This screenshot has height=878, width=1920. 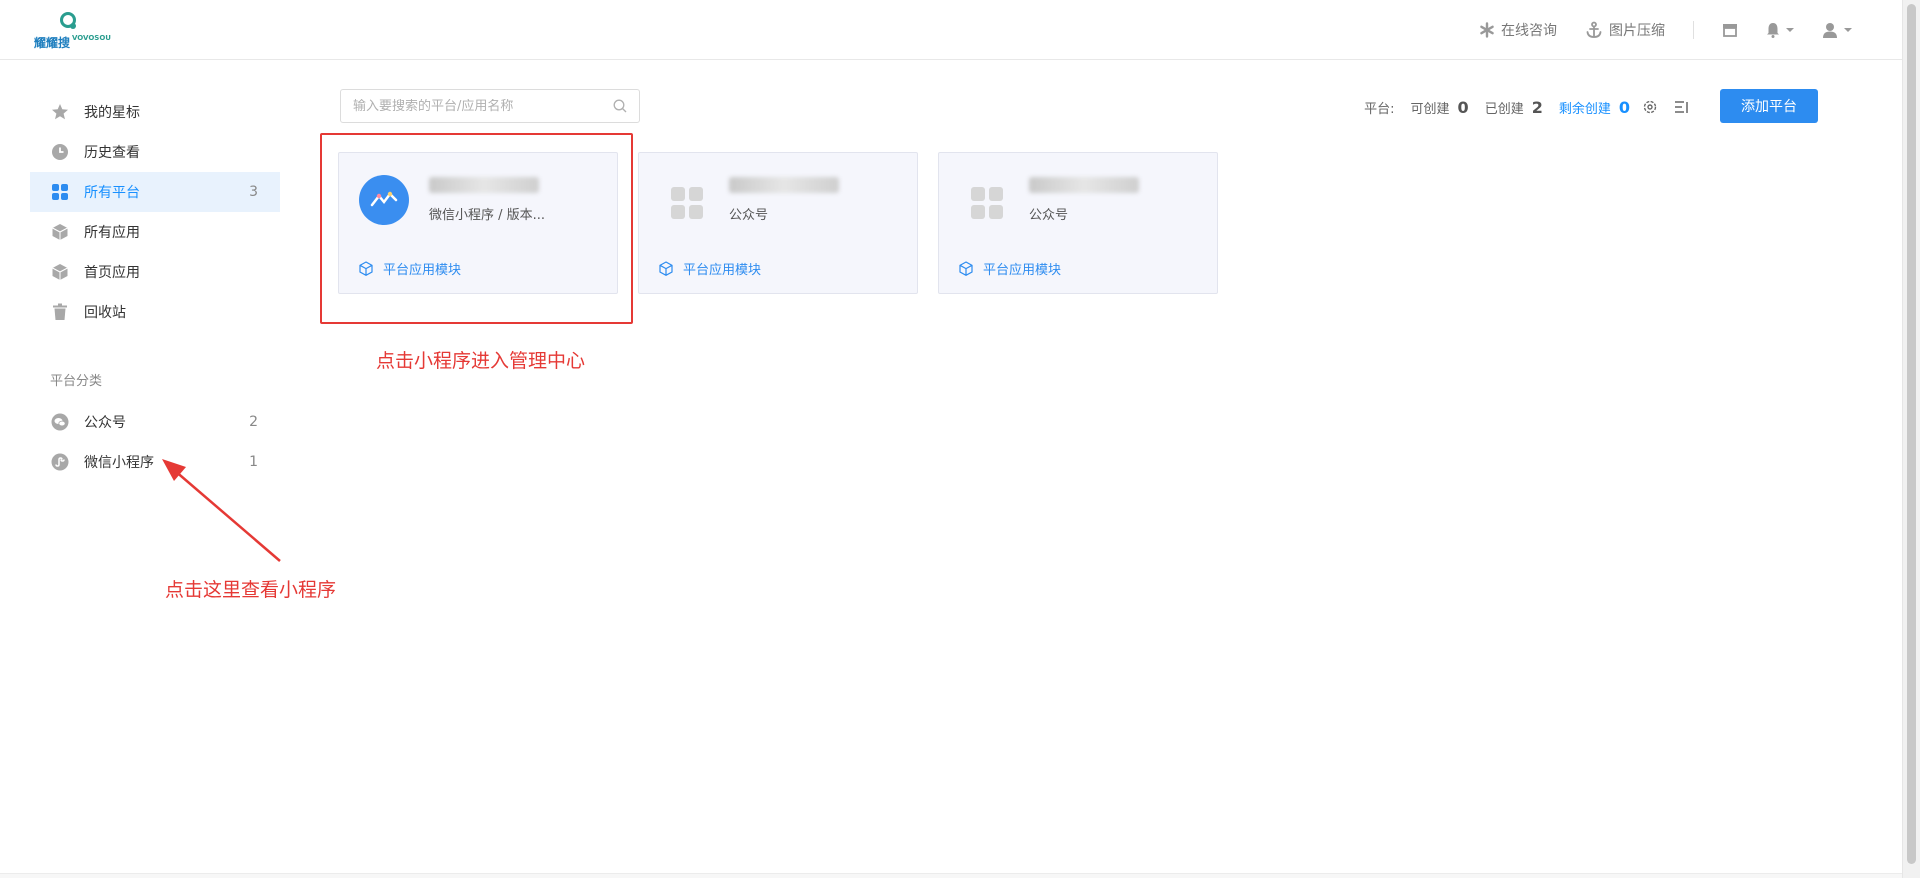 What do you see at coordinates (155, 192) in the screenshot?
I see `sidebar-item-all-platforms: 所有平台 3` at bounding box center [155, 192].